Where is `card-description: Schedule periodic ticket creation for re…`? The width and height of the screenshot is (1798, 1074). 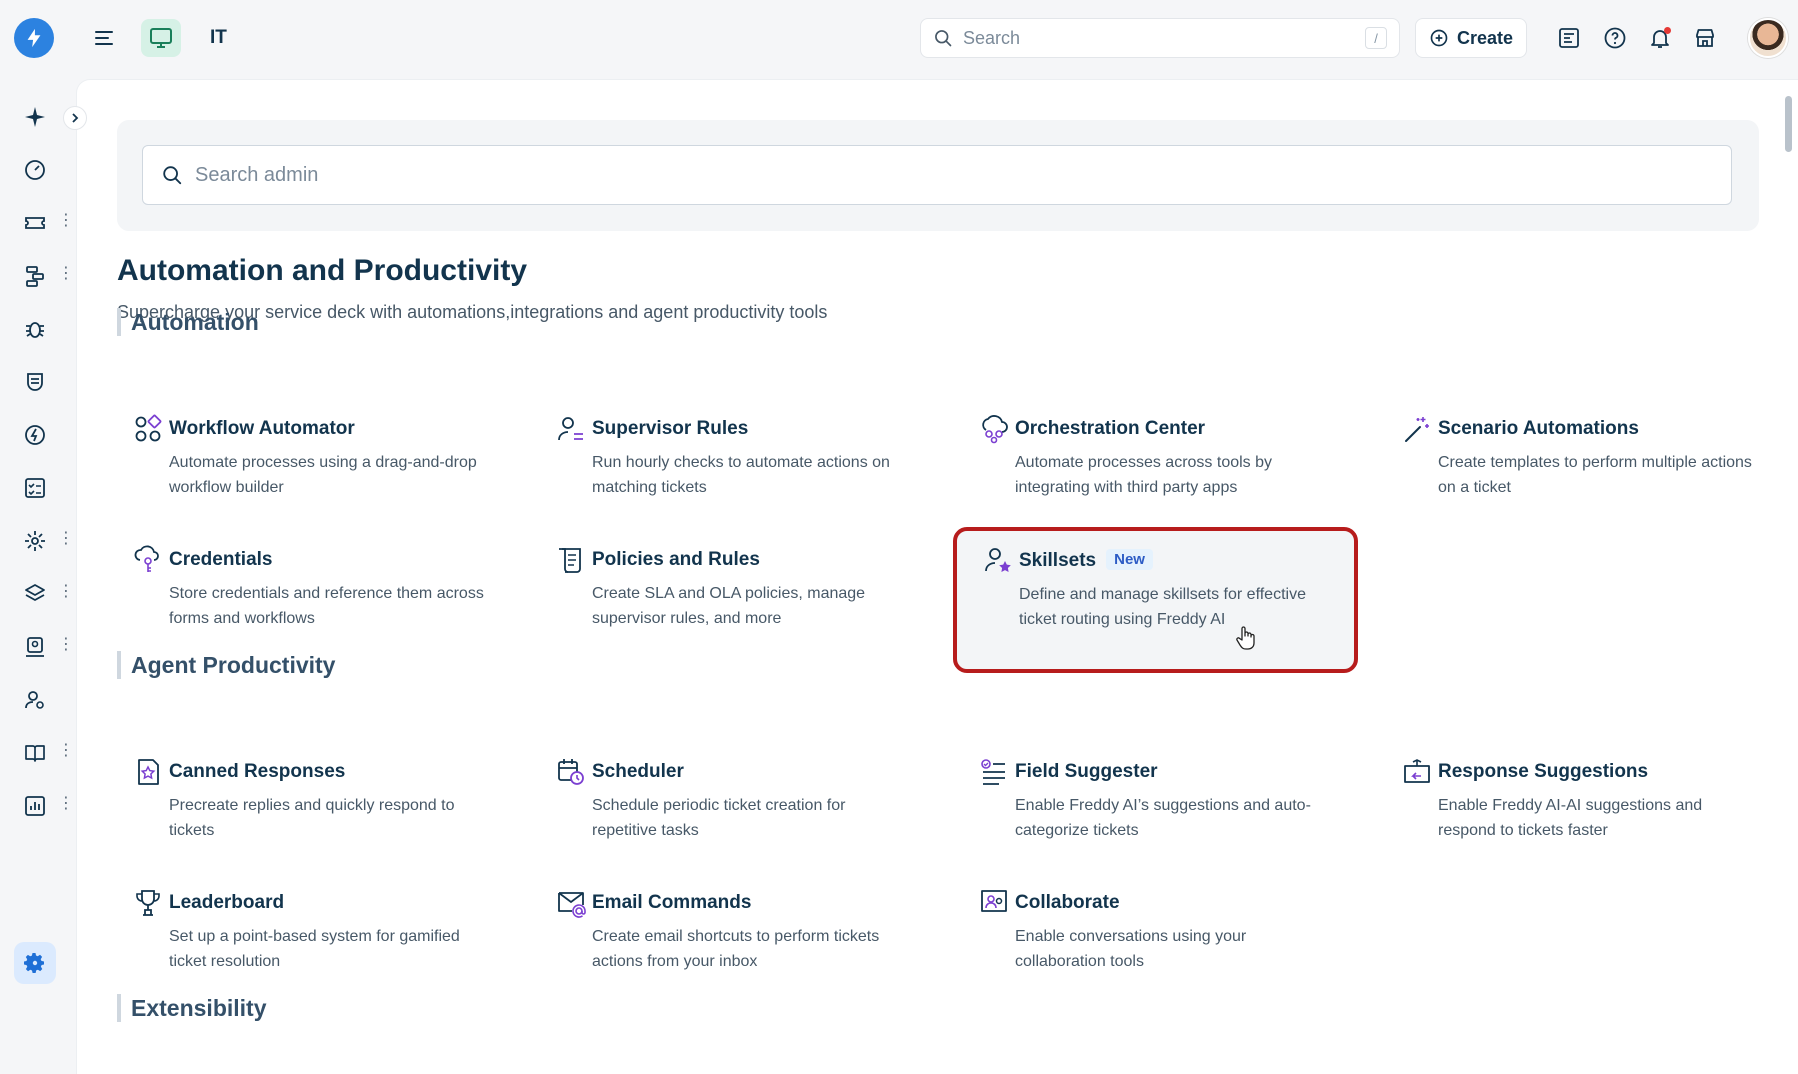 card-description: Schedule periodic ticket creation for re… is located at coordinates (719, 818).